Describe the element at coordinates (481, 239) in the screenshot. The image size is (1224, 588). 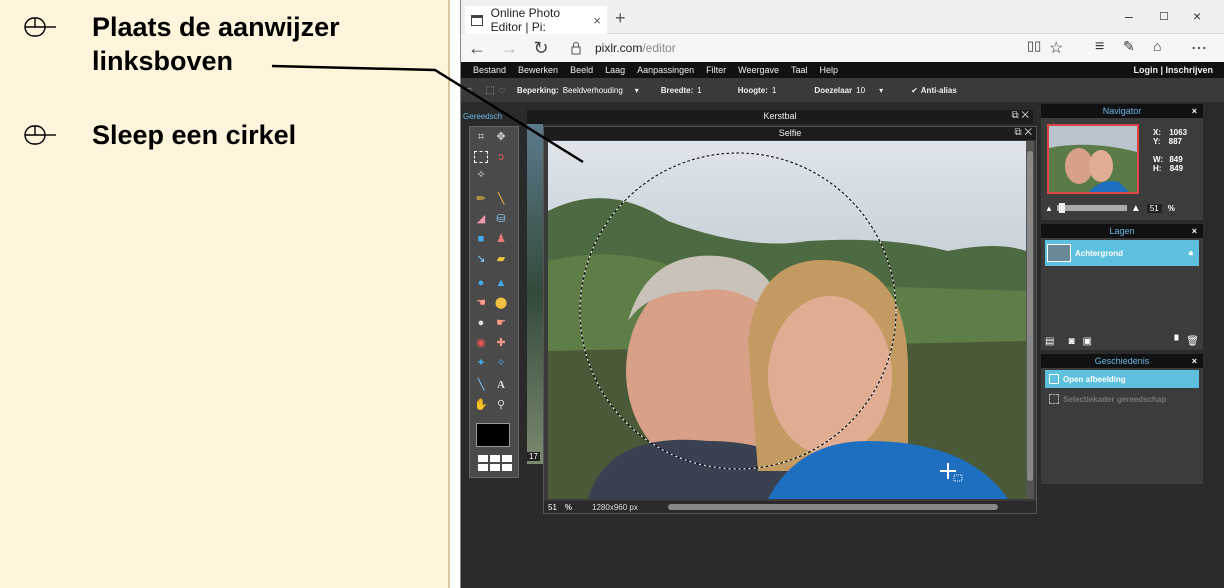
I see `gradient-icon: ■` at that location.